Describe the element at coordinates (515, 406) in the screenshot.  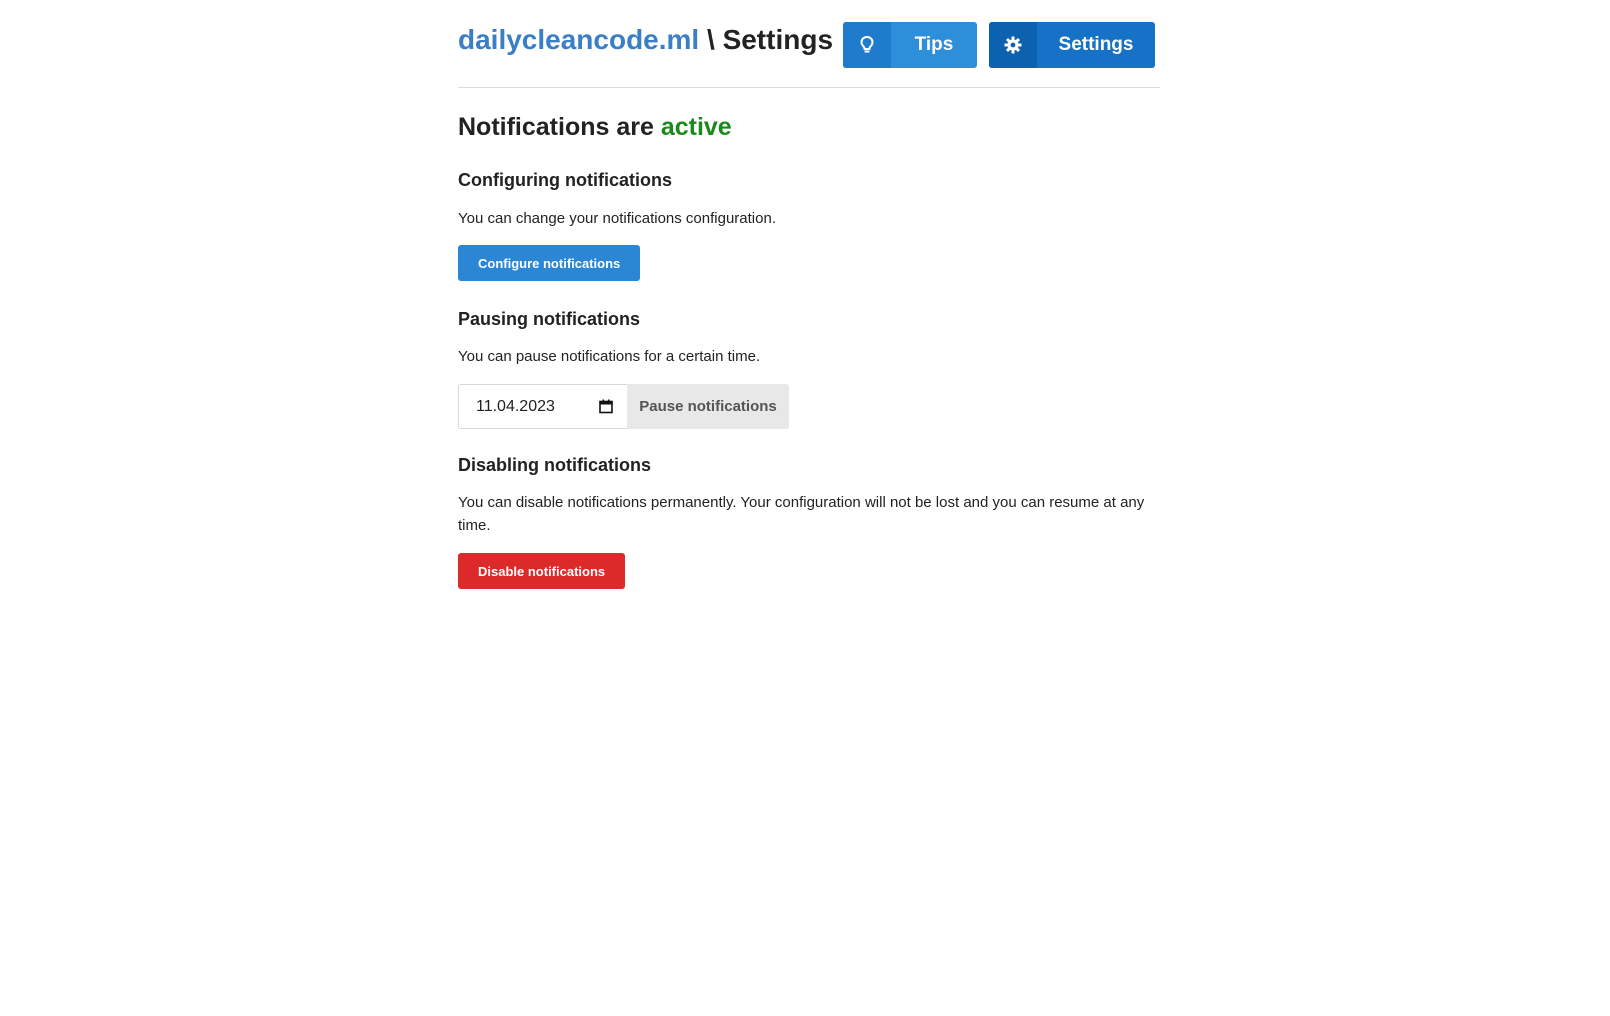
I see `pause-date-value: 11.04.2023` at that location.